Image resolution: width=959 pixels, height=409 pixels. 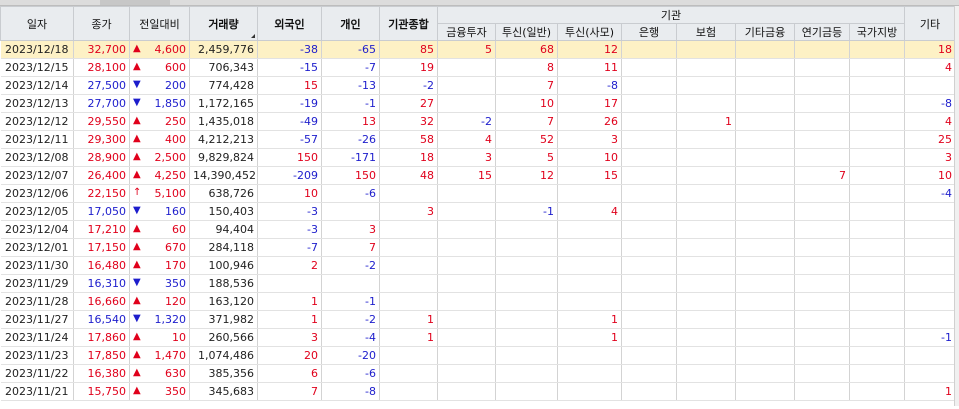 What do you see at coordinates (478, 319) in the screenshot?
I see `table-row: 2023/11/27 16,540 ▼ 1,320 371,982 1 -2 1 1` at bounding box center [478, 319].